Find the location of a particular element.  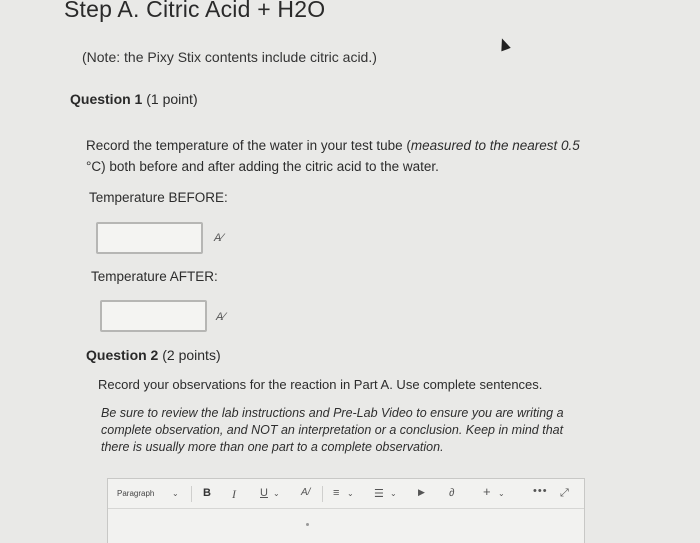

question-1-text-italic: measured to the nearest 0.5 is located at coordinates (495, 145).